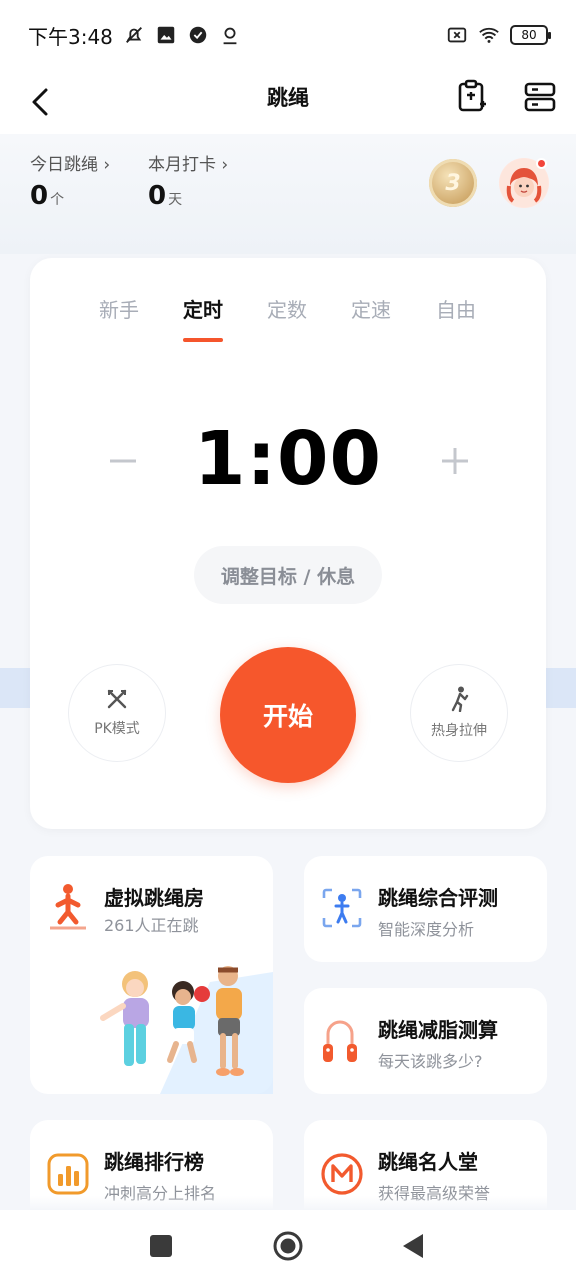 The image size is (576, 1280). What do you see at coordinates (70, 36) in the screenshot?
I see `status-time: 下午3:48` at bounding box center [70, 36].